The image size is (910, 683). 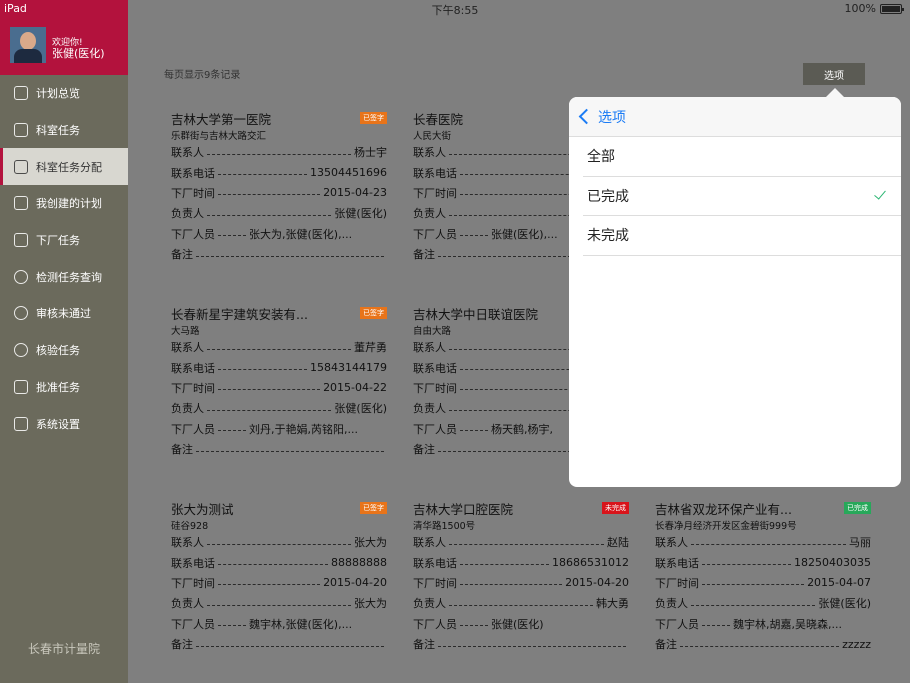 What do you see at coordinates (279, 408) in the screenshot?
I see `field-row-owner: 负责人 张健(医化)` at bounding box center [279, 408].